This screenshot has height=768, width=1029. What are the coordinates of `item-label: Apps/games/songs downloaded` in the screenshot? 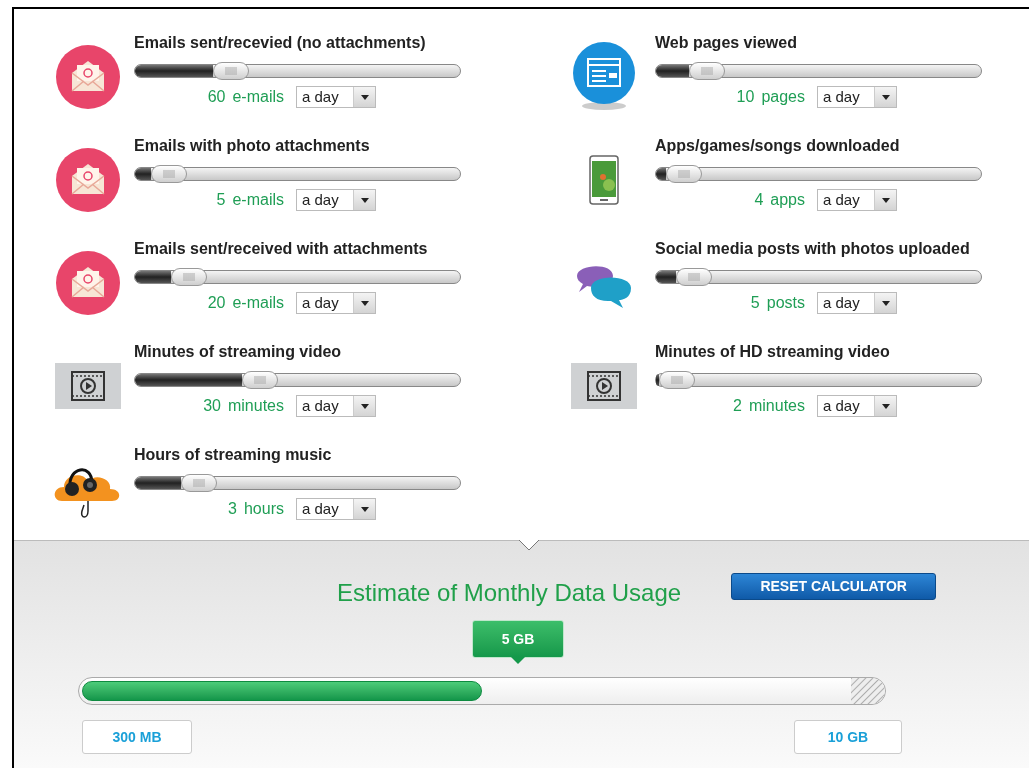 It's located at (778, 146).